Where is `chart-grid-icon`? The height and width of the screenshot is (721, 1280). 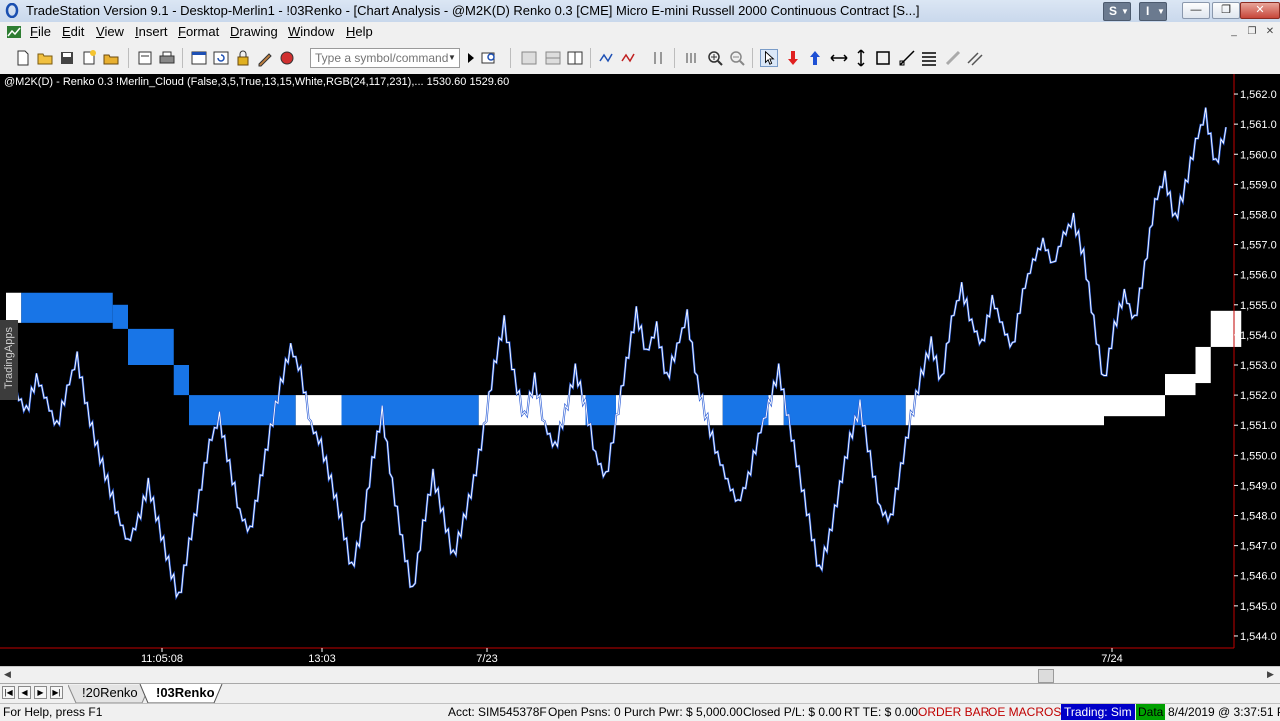
chart-grid-icon is located at coordinates (553, 58).